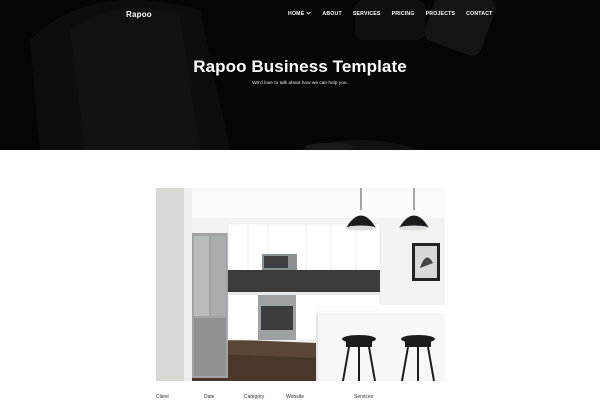 Image resolution: width=600 pixels, height=400 pixels. Describe the element at coordinates (139, 14) in the screenshot. I see `brand-logo: Rapoo` at that location.